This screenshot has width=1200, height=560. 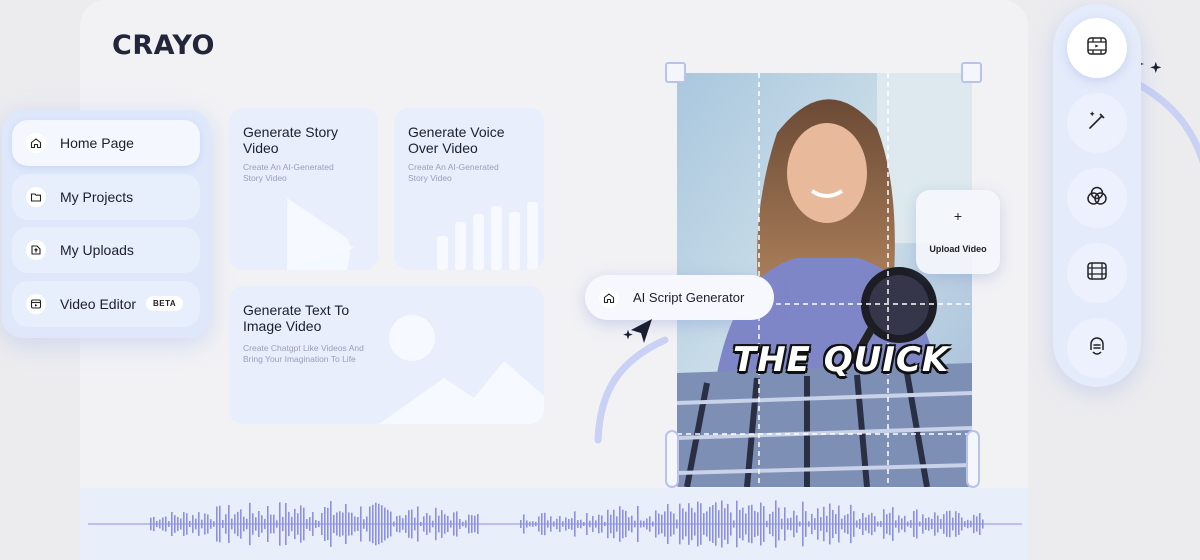 I want to click on sidebar-item-label: My Projects, so click(x=97, y=196).